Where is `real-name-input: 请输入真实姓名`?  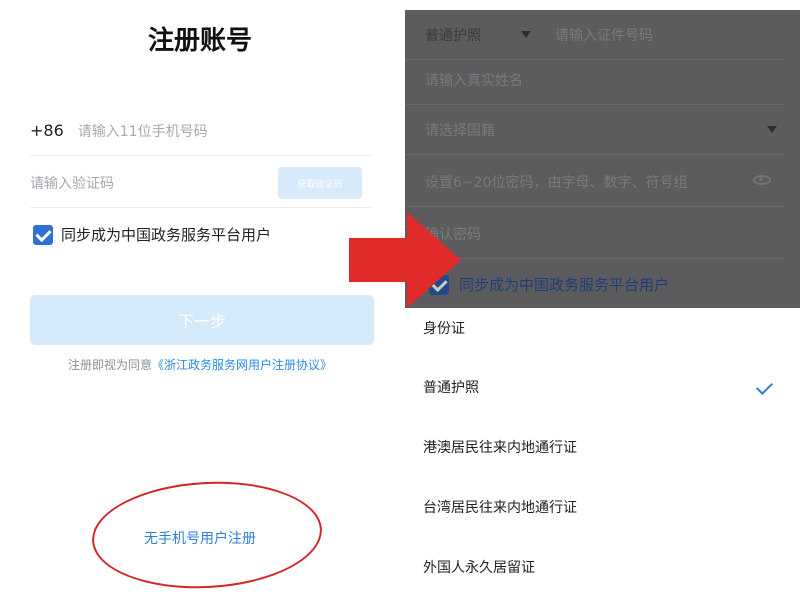 real-name-input: 请输入真实姓名 is located at coordinates (474, 80).